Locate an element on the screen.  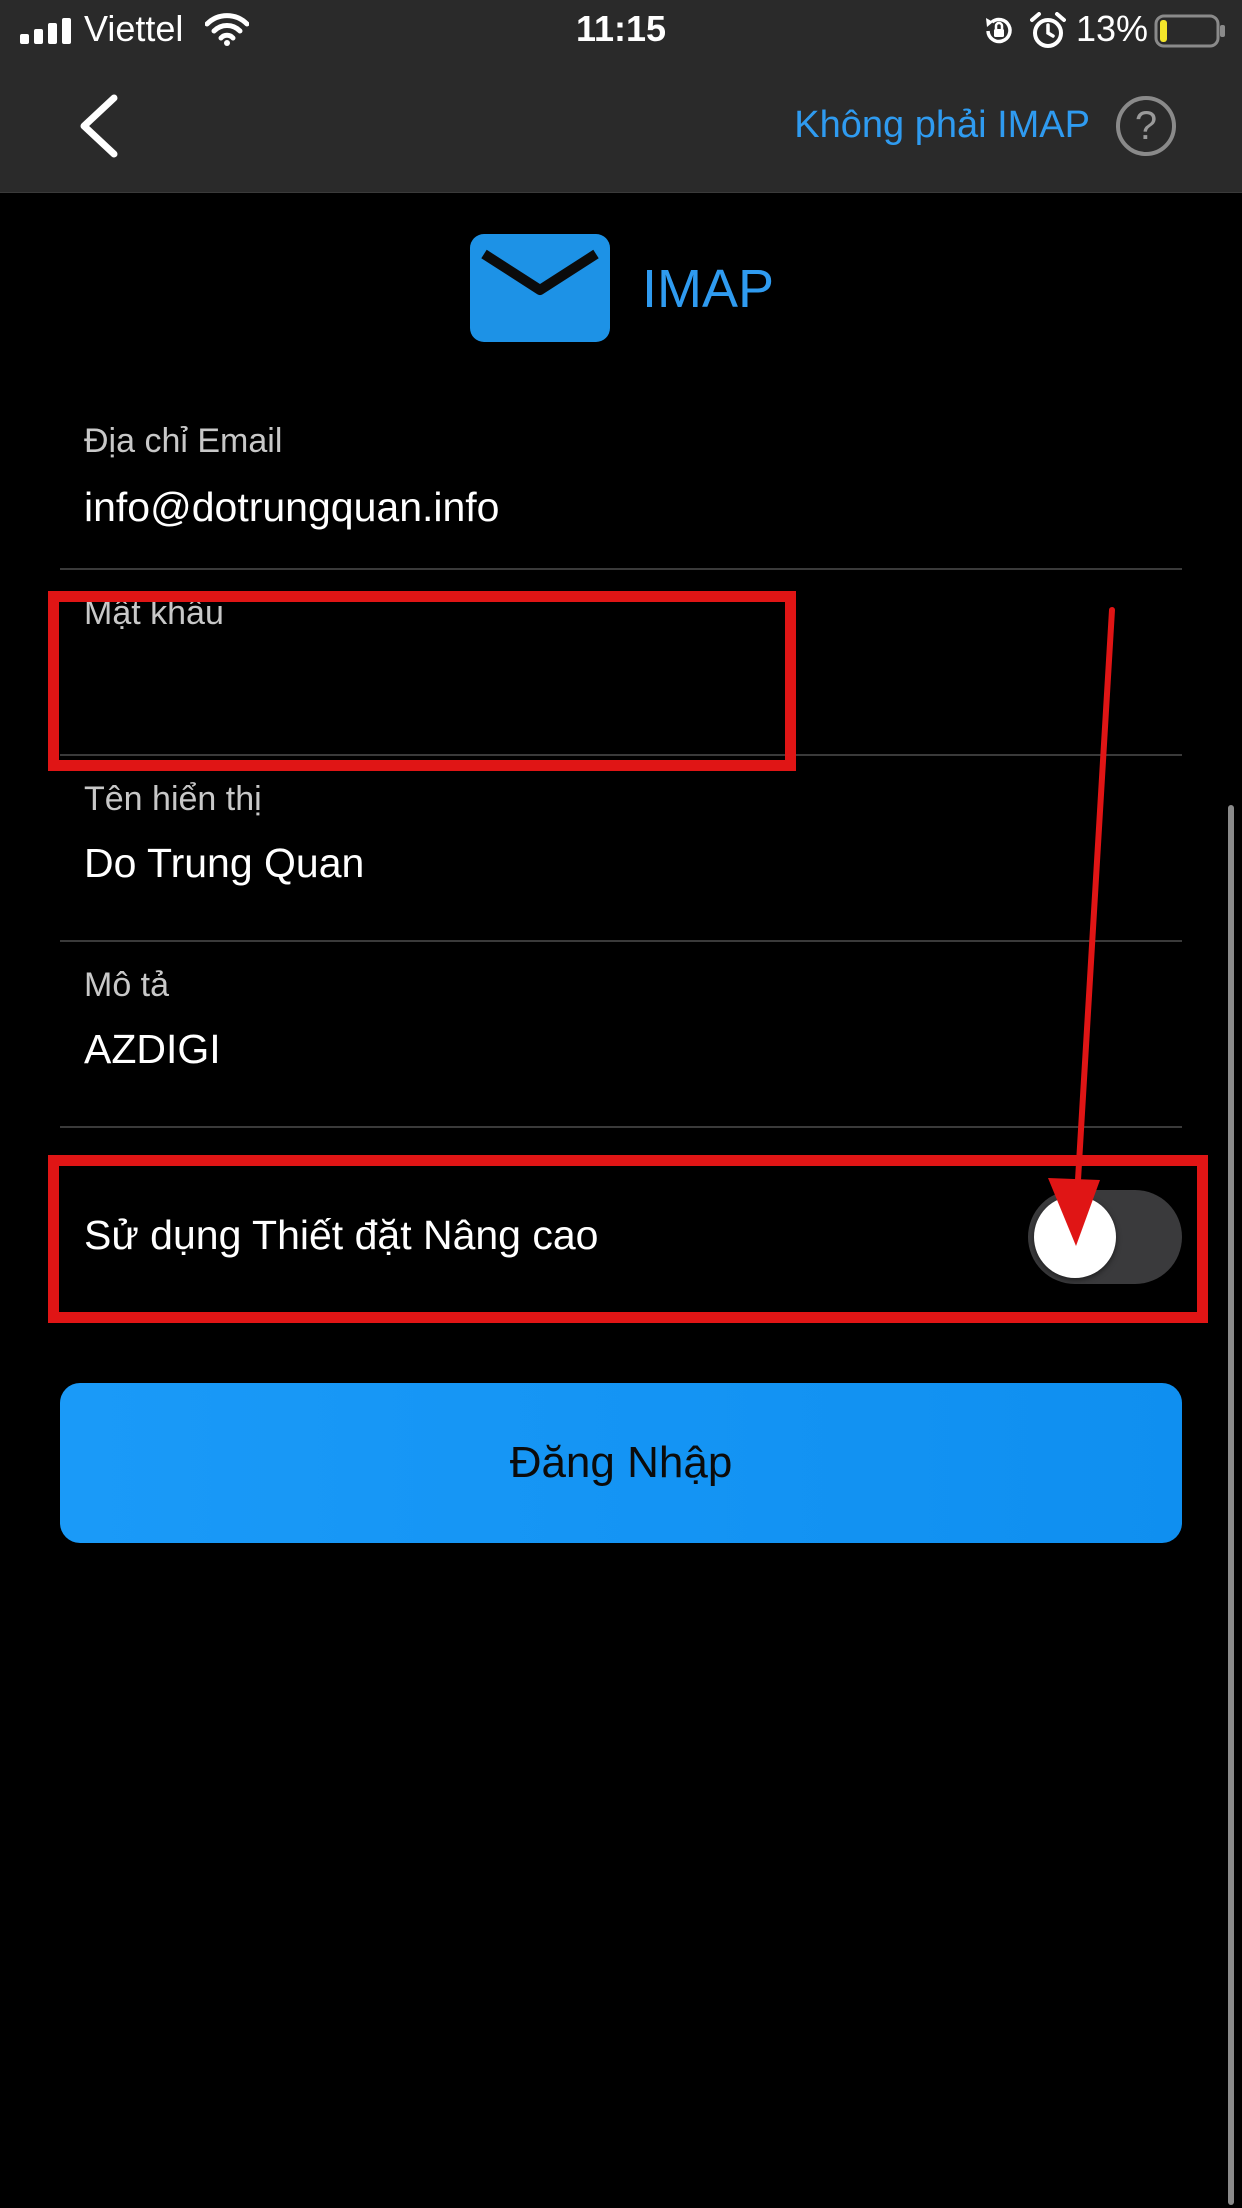
rotation-lock-icon is located at coordinates (999, 30).